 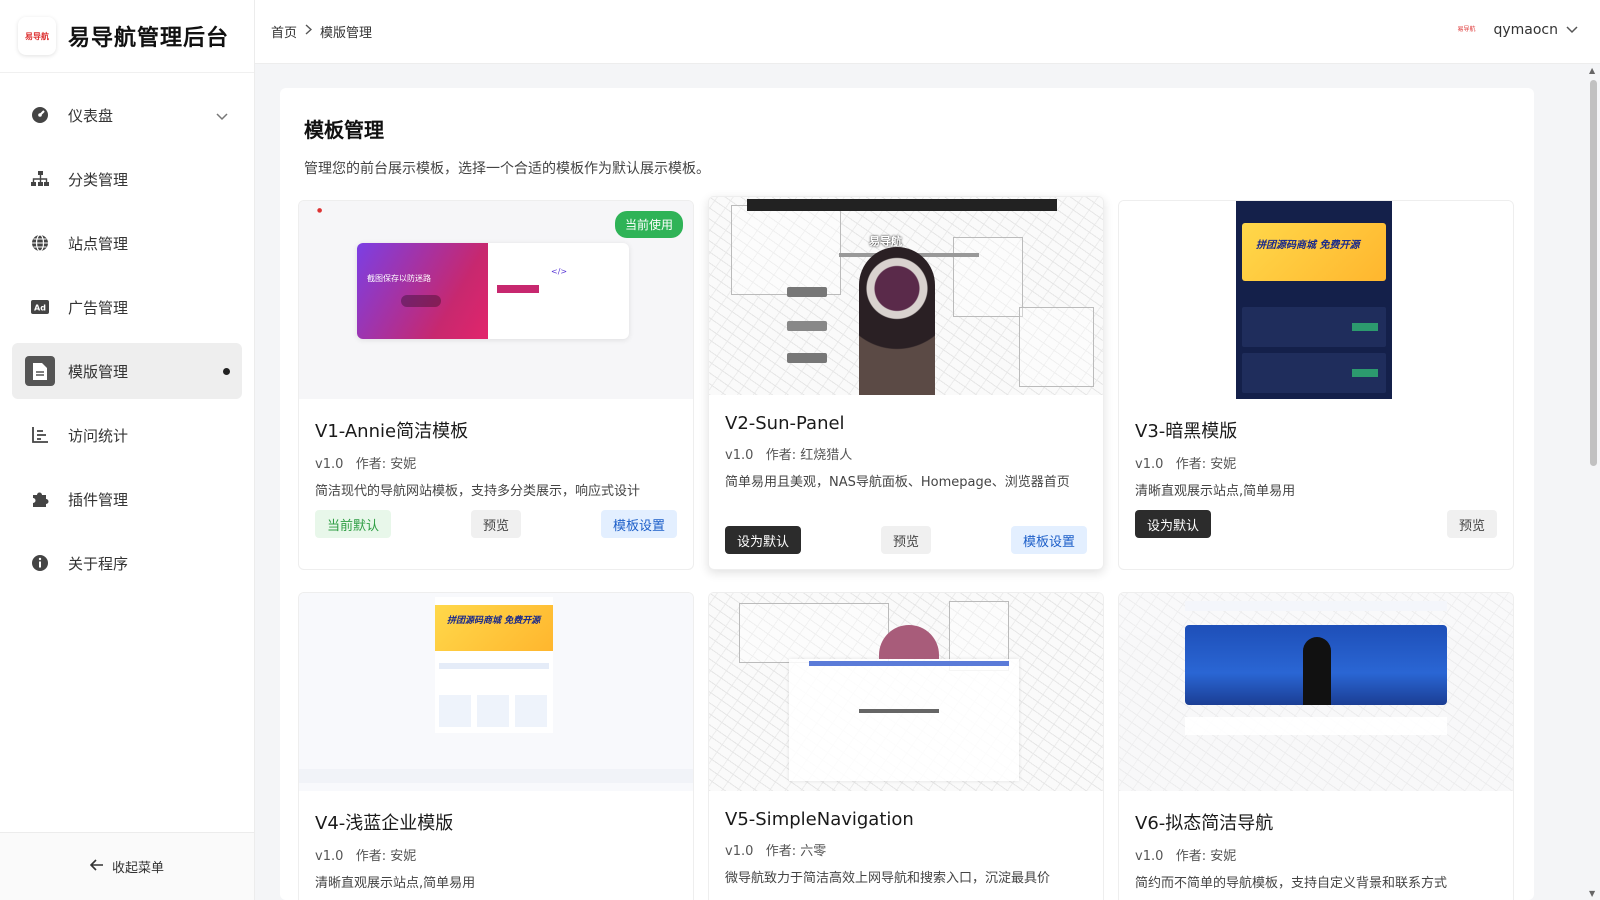 What do you see at coordinates (1316, 524) in the screenshot?
I see `template-actions: 设为默认 预览` at bounding box center [1316, 524].